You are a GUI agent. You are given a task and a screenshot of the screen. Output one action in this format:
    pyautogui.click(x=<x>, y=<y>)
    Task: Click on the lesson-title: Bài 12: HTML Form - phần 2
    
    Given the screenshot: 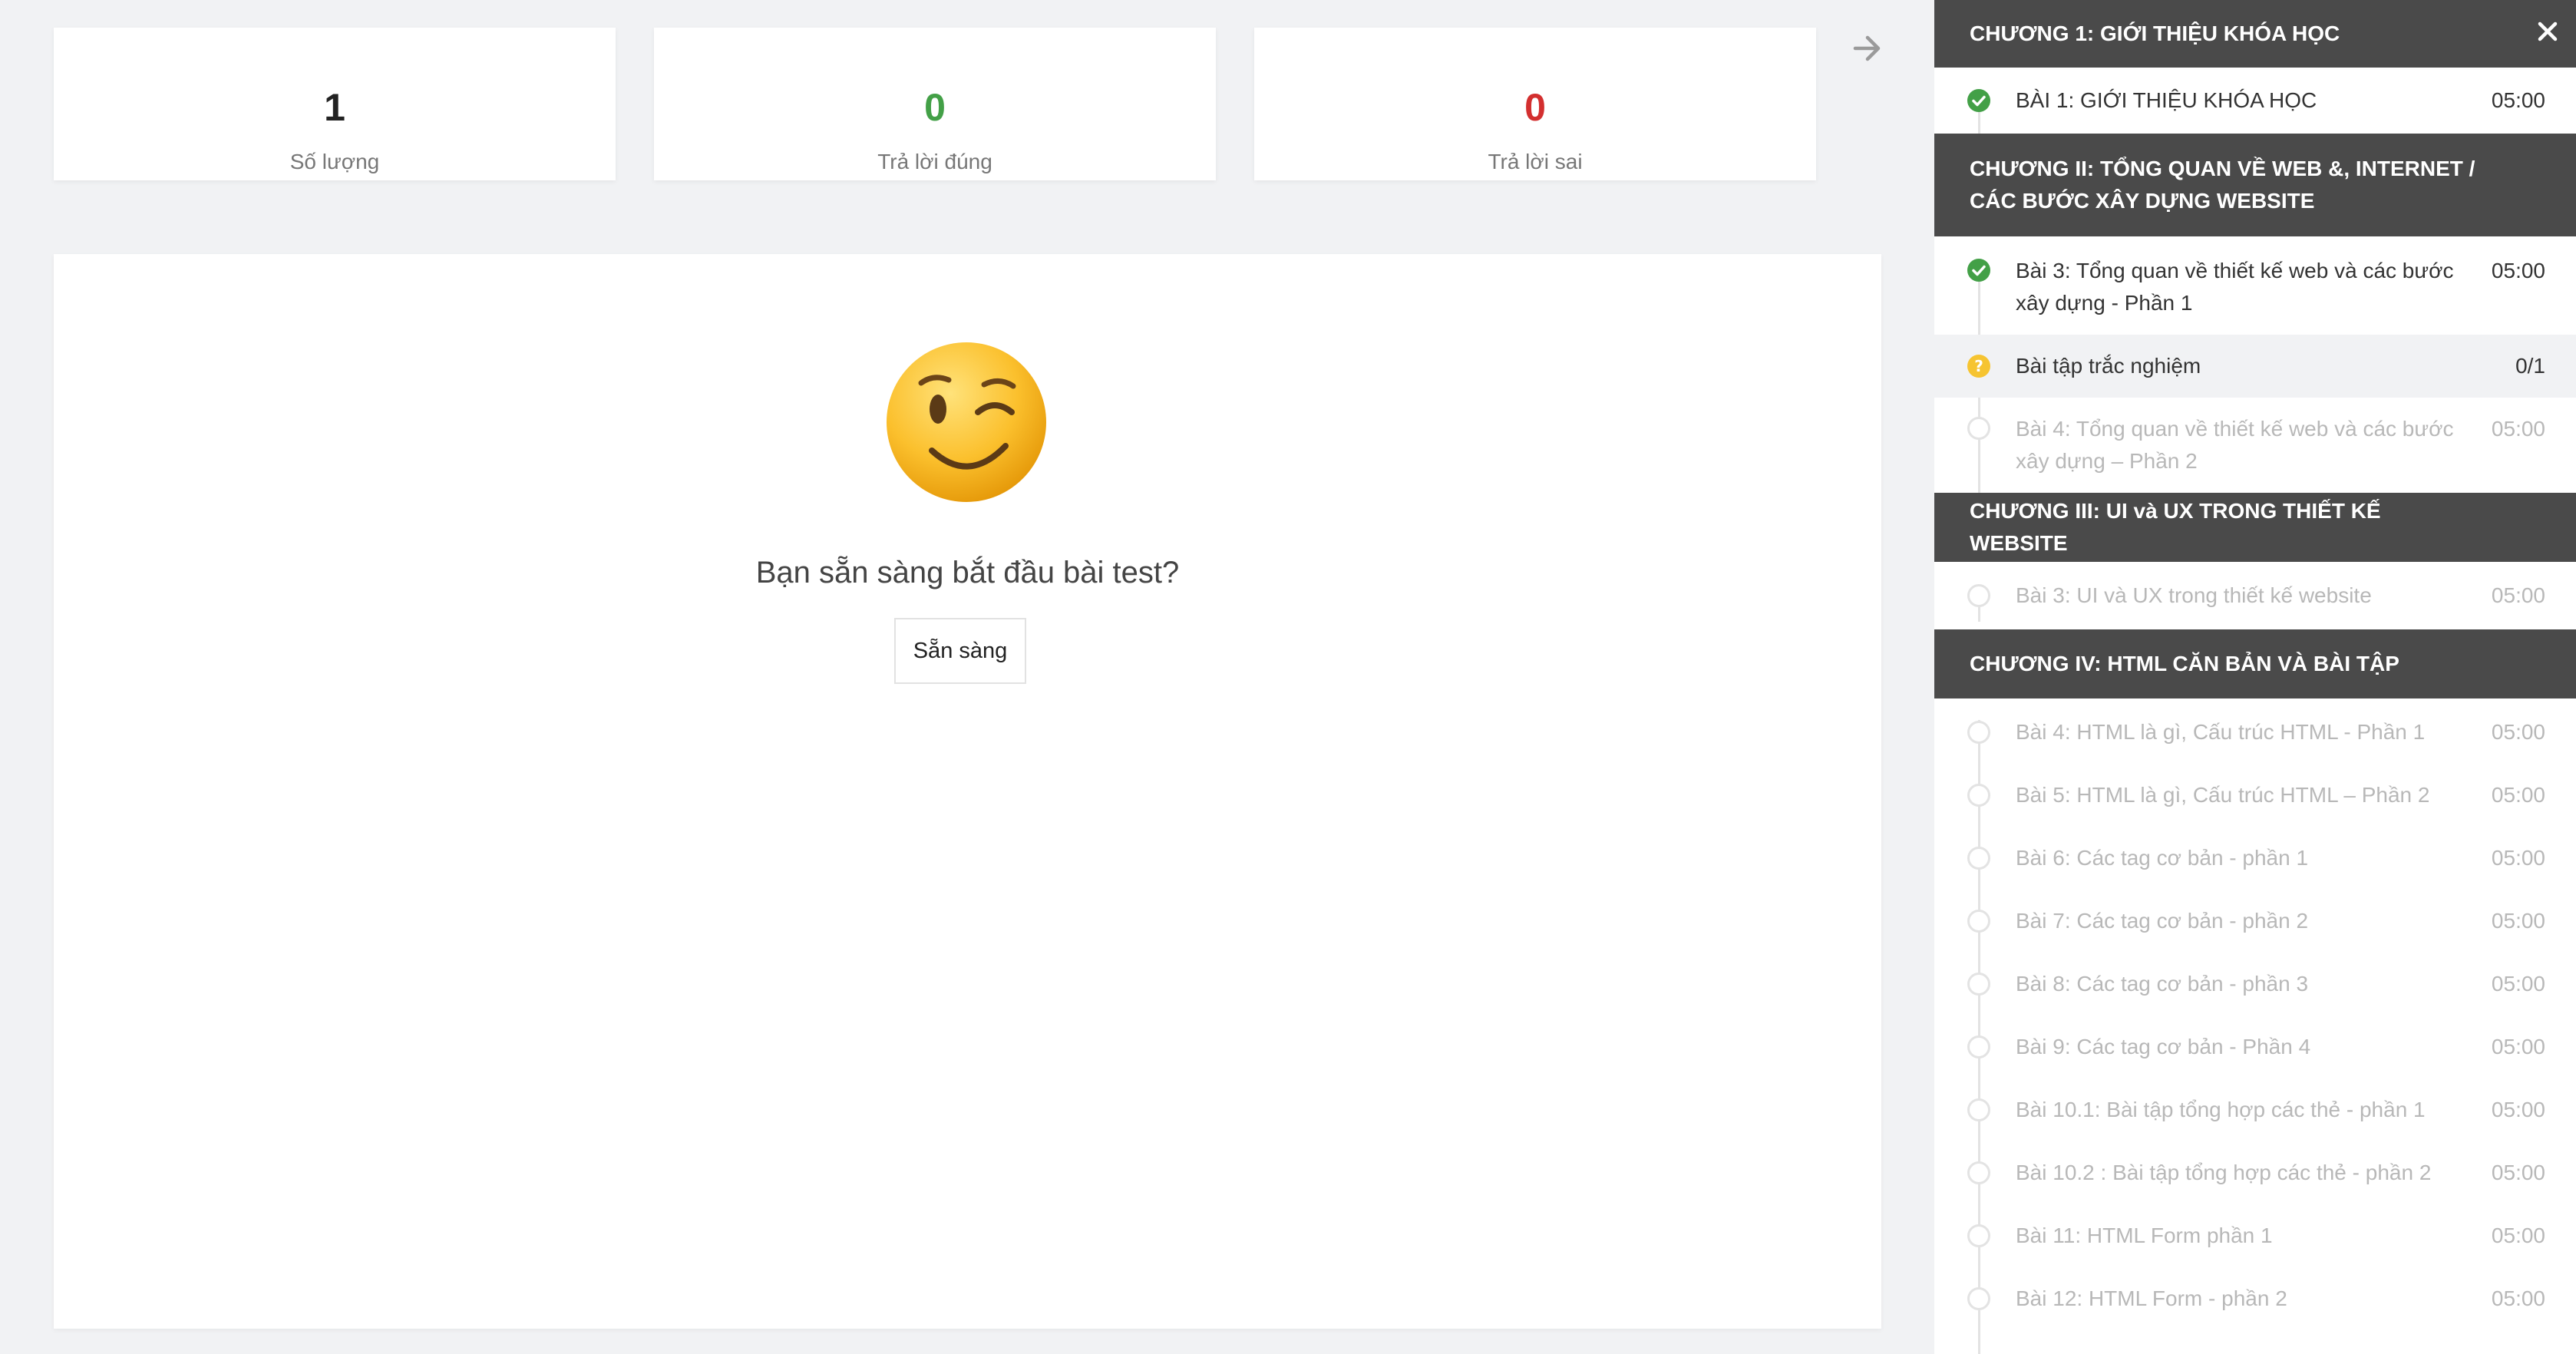 What is the action you would take?
    pyautogui.click(x=2151, y=1298)
    